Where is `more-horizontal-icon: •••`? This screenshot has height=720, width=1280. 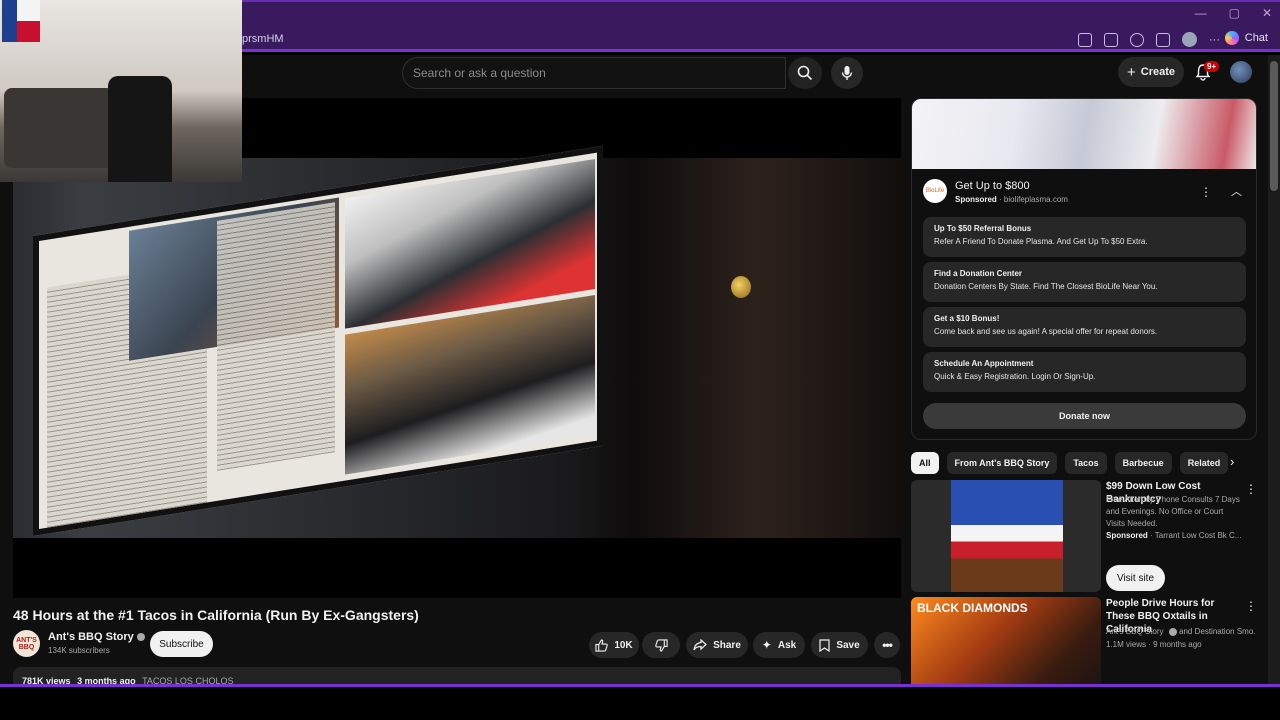 more-horizontal-icon: ••• is located at coordinates (887, 645).